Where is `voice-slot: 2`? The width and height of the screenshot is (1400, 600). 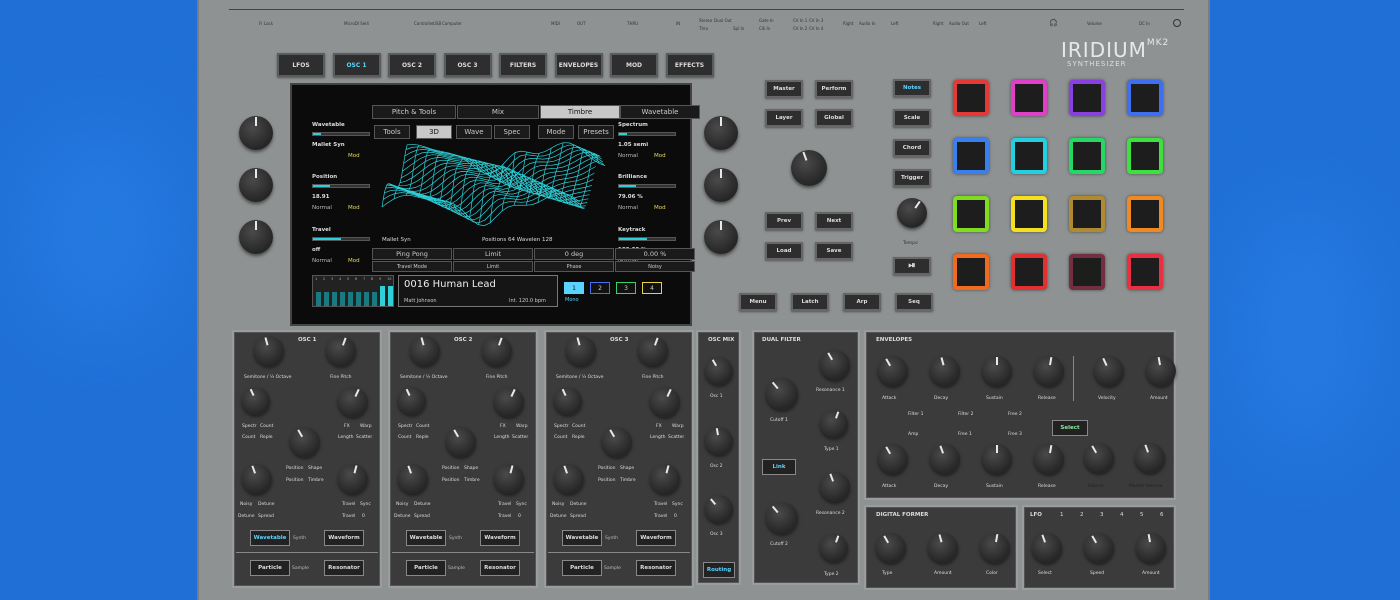 voice-slot: 2 is located at coordinates (600, 288).